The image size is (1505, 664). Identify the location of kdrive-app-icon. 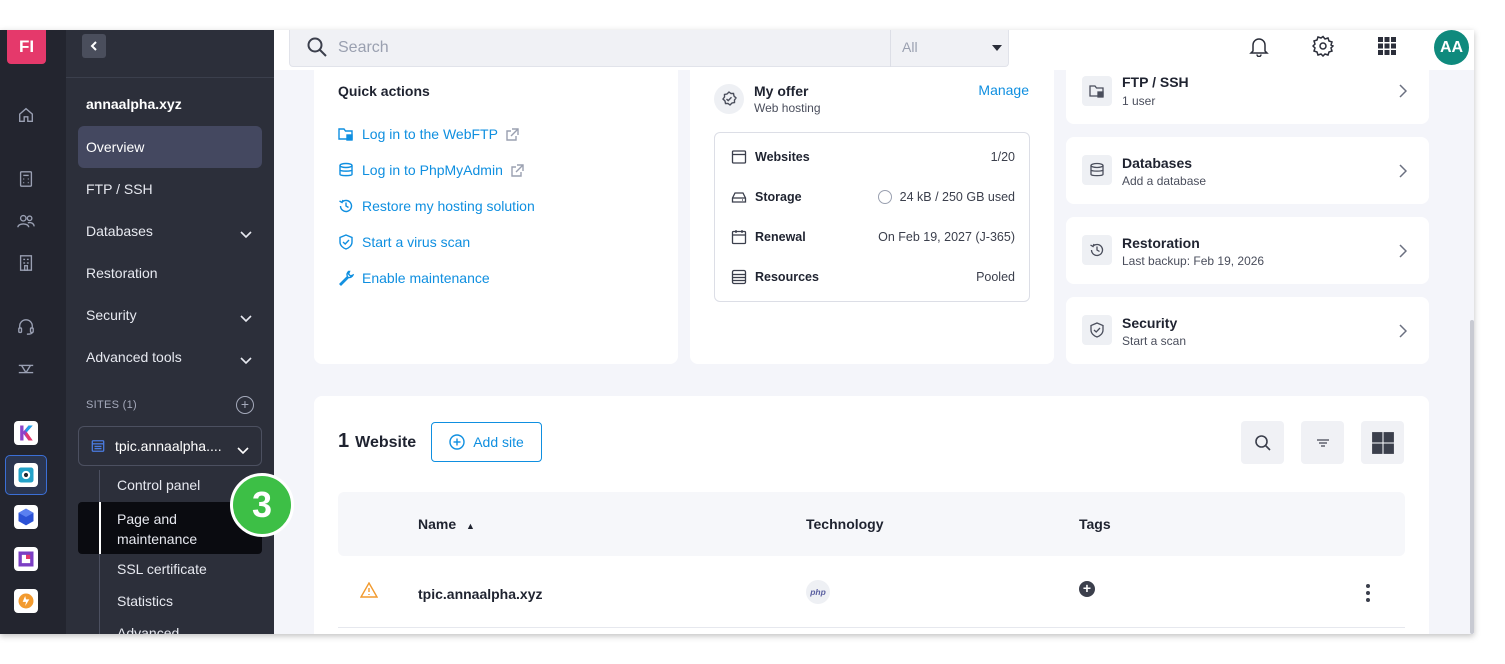
(26, 559).